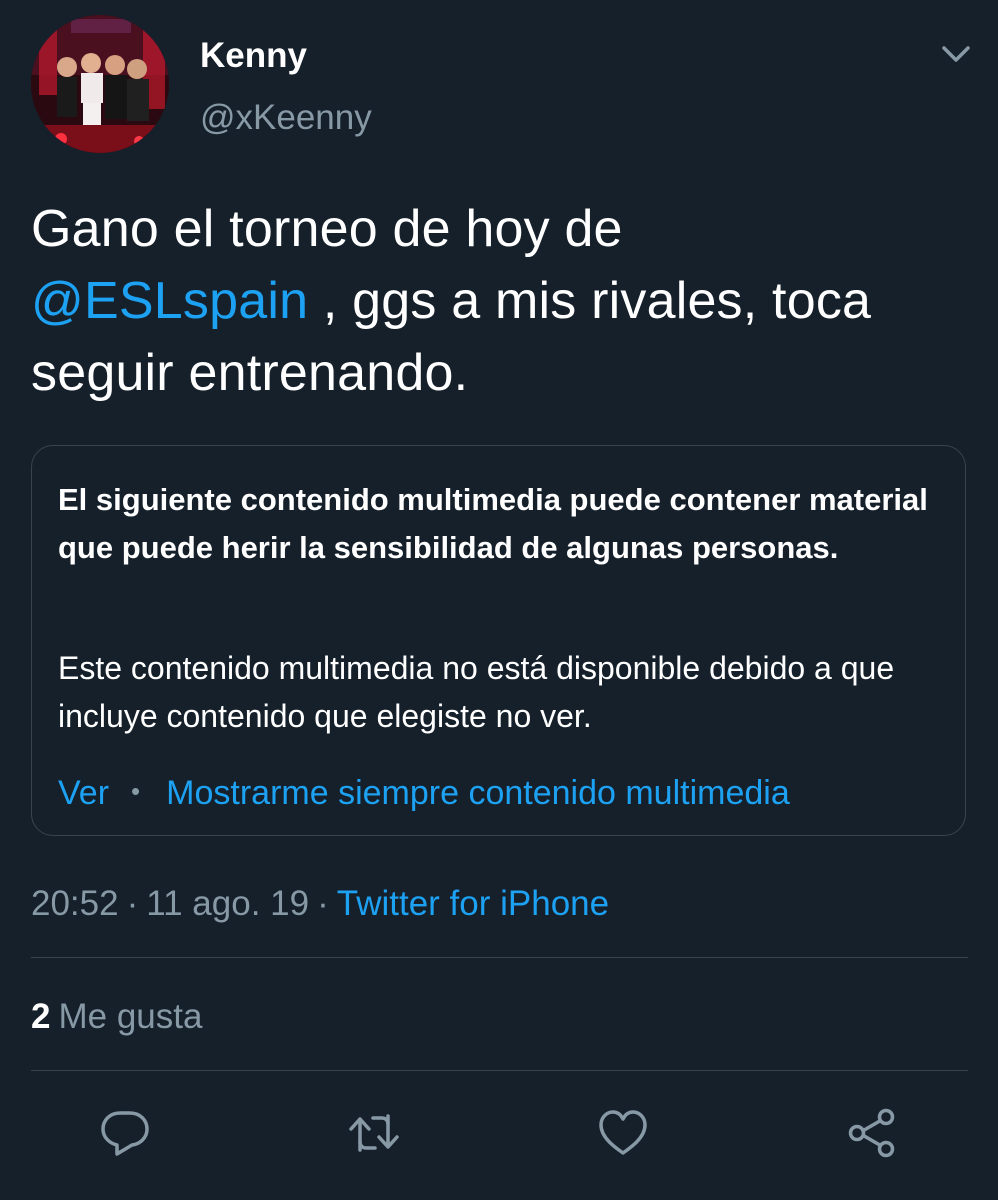 Image resolution: width=998 pixels, height=1200 pixels. I want to click on retweet-button, so click(374, 1133).